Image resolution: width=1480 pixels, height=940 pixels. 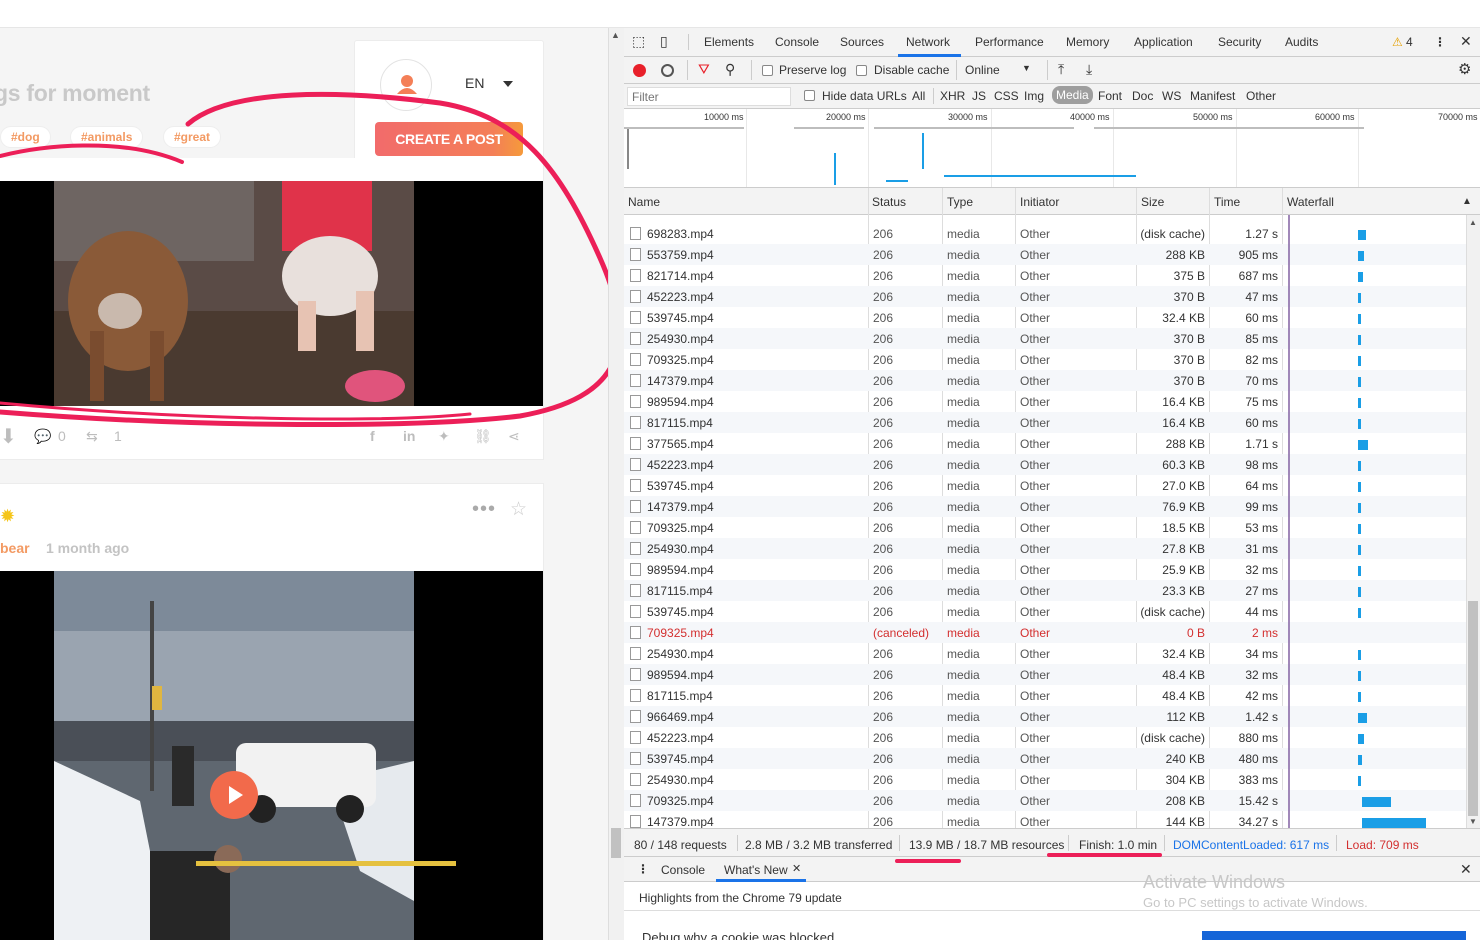 I want to click on request-row: 709325.mp4 206 media Other 208 KB 15.42 s, so click(x=1045, y=800).